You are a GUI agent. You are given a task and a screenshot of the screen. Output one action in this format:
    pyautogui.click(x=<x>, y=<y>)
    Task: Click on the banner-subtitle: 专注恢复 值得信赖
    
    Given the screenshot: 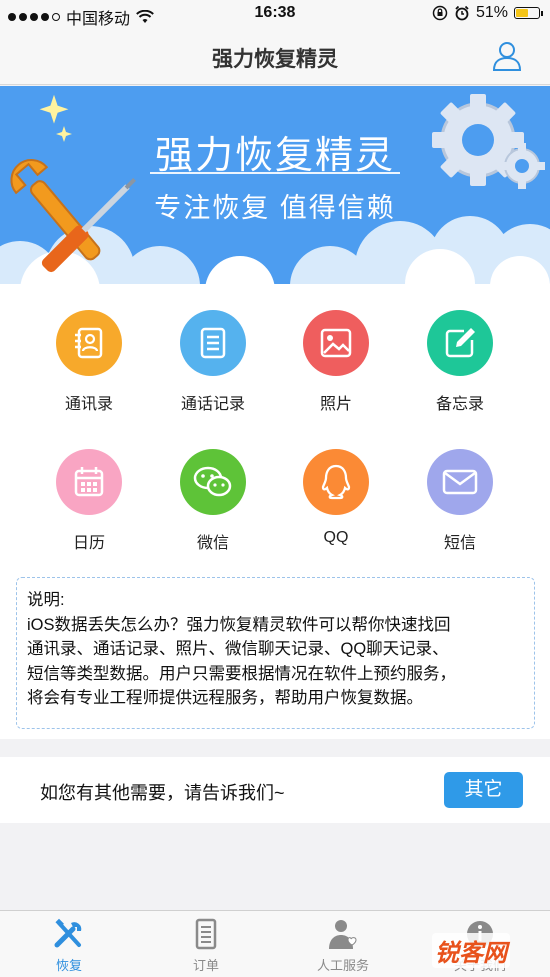 What is the action you would take?
    pyautogui.click(x=275, y=208)
    